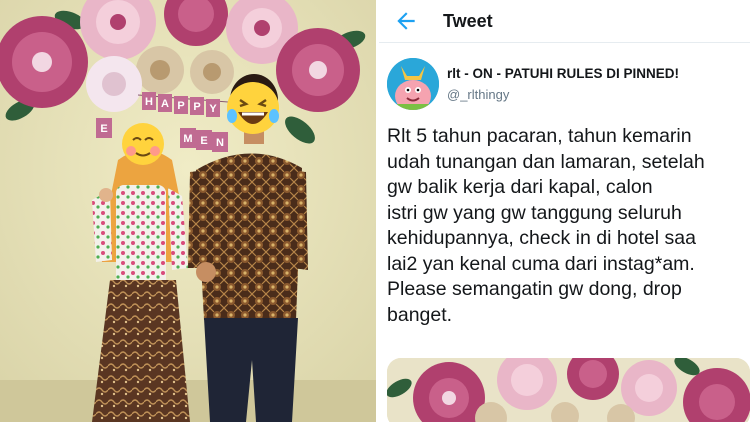  What do you see at coordinates (563, 73) in the screenshot?
I see `user-display-name: rlt - ON - PATUHI RULES DI PINNED!` at bounding box center [563, 73].